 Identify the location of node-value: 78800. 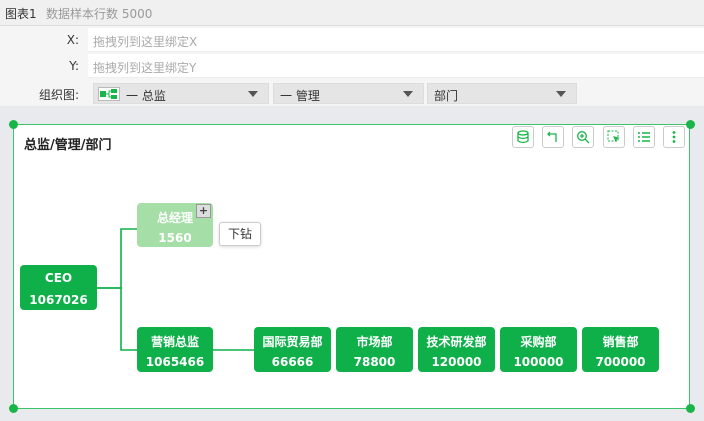
(374, 362).